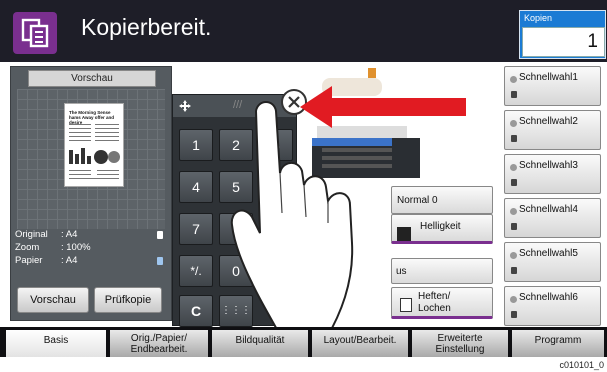  What do you see at coordinates (185, 106) in the screenshot?
I see `move-arrows-icon` at bounding box center [185, 106].